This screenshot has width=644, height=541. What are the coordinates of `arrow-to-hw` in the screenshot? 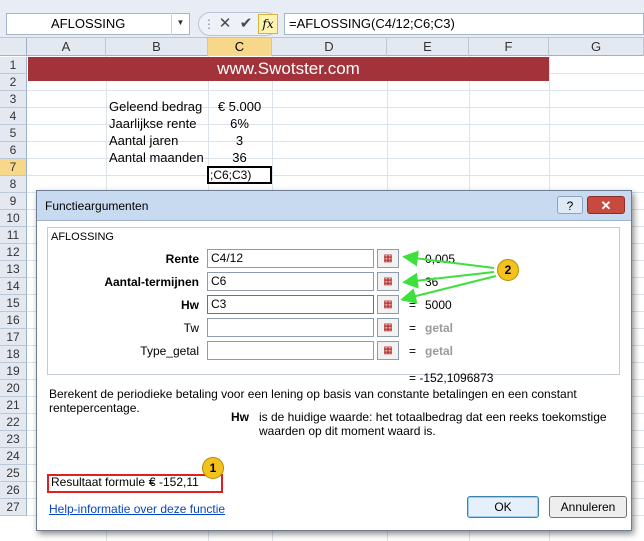 It's located at (448, 289).